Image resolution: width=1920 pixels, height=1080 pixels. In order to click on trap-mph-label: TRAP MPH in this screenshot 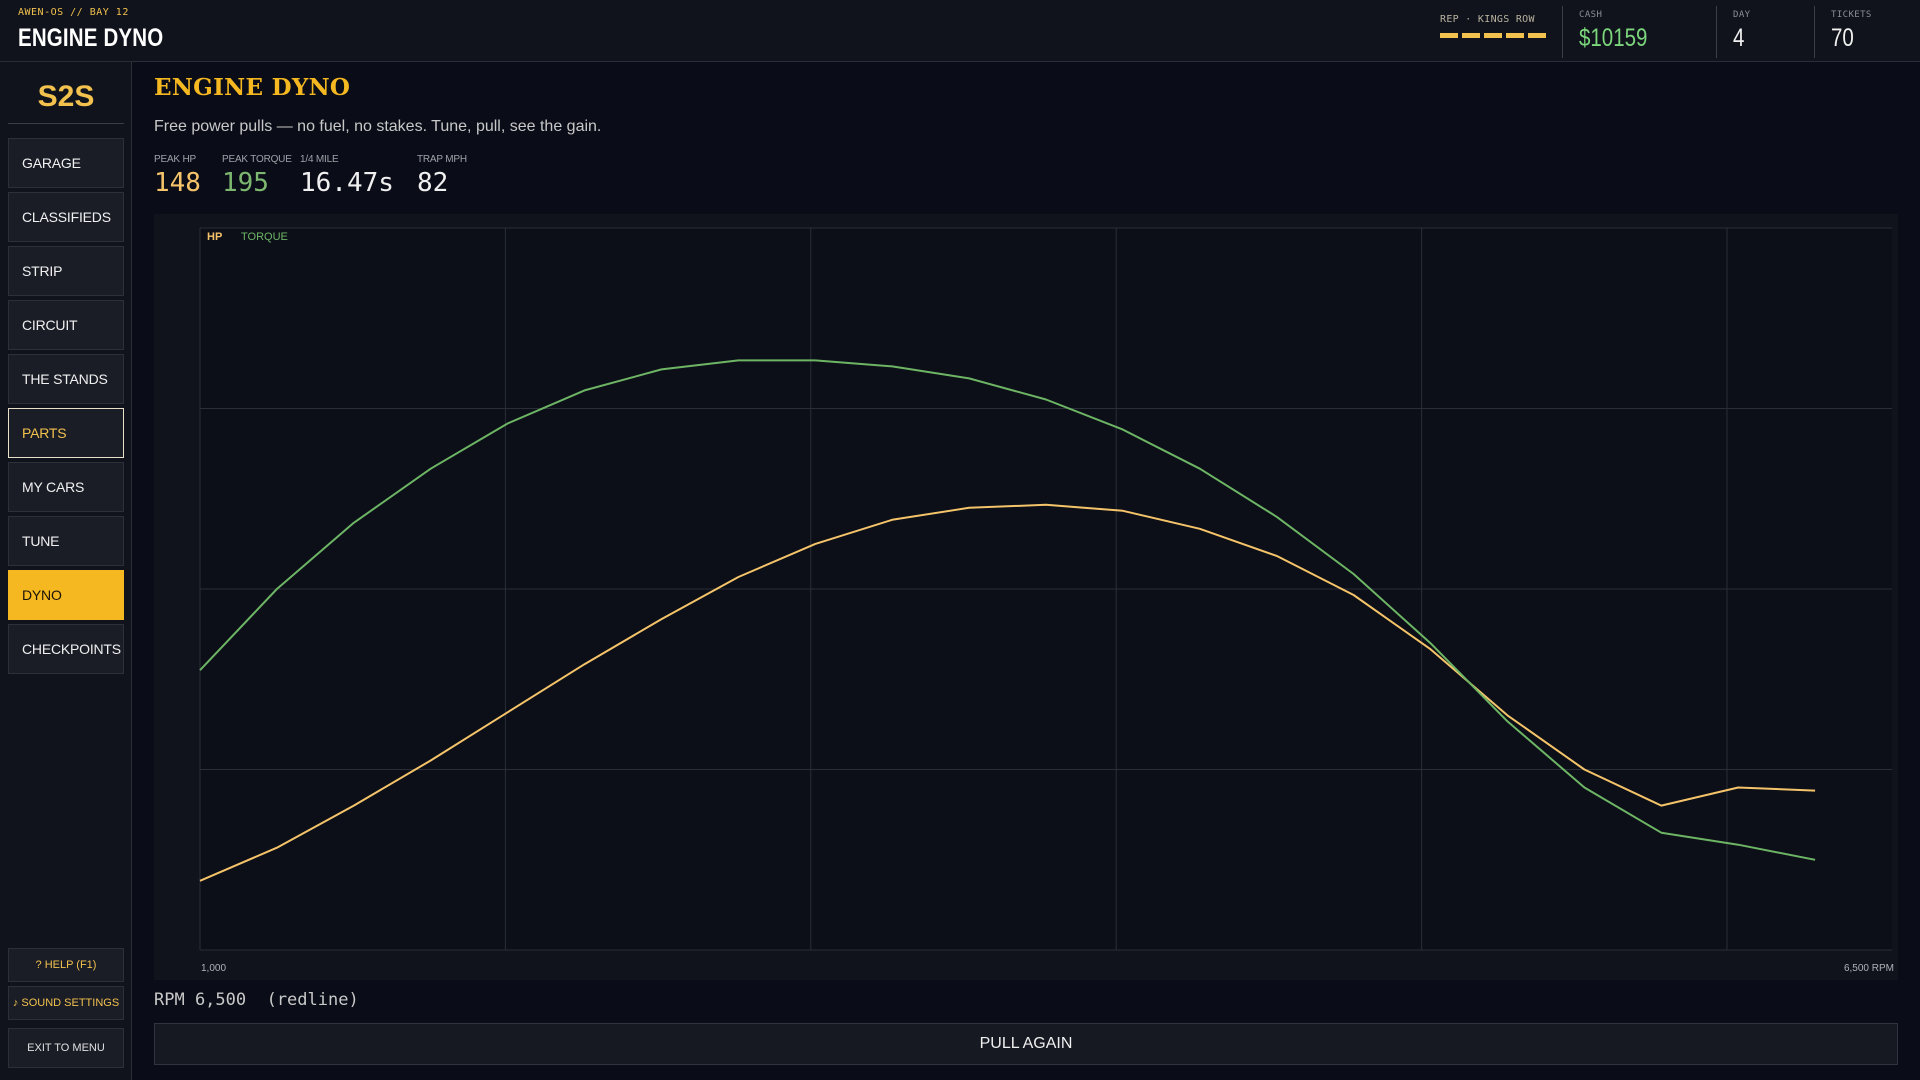, I will do `click(442, 159)`.